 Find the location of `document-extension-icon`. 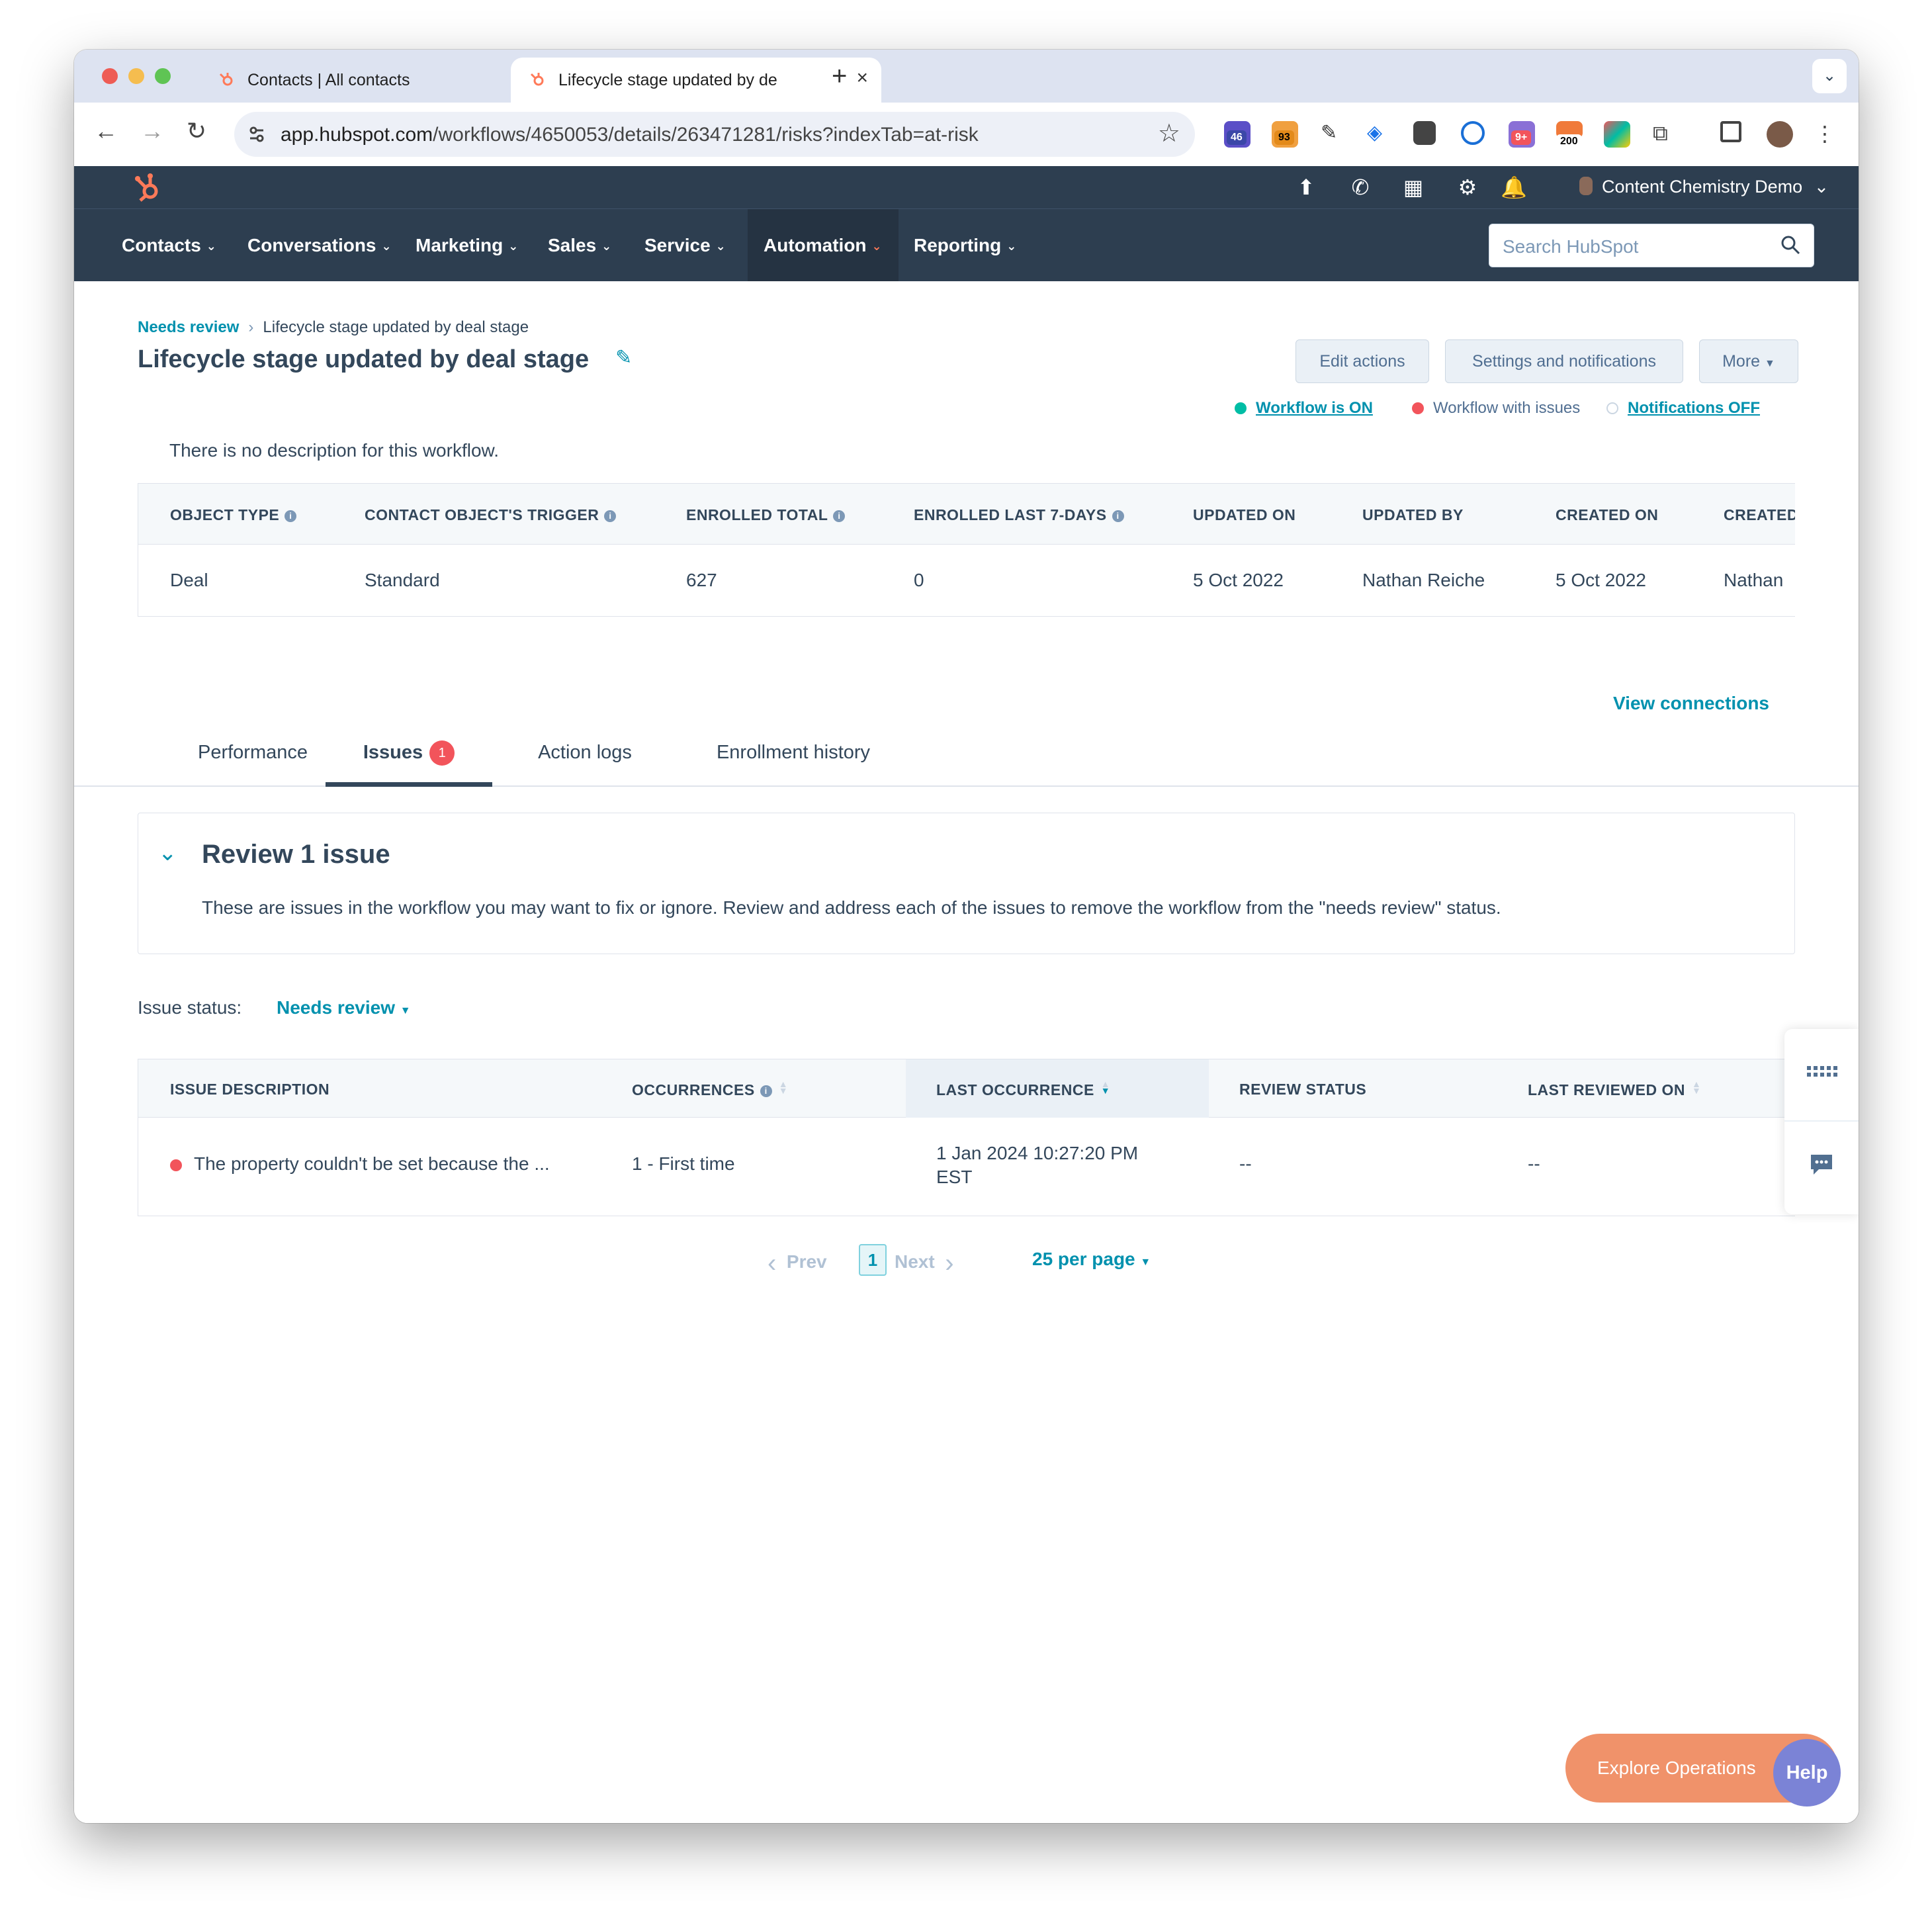

document-extension-icon is located at coordinates (1424, 133).